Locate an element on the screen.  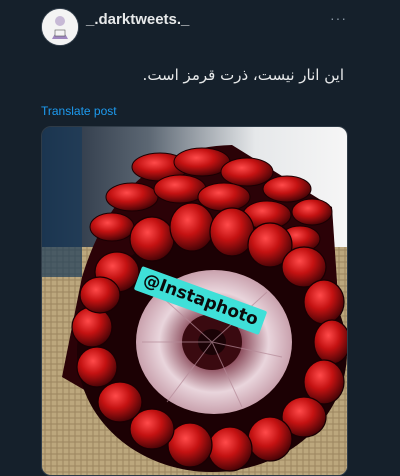
post-text: این انار نیست، ذرت قرمز است. is located at coordinates (243, 75).